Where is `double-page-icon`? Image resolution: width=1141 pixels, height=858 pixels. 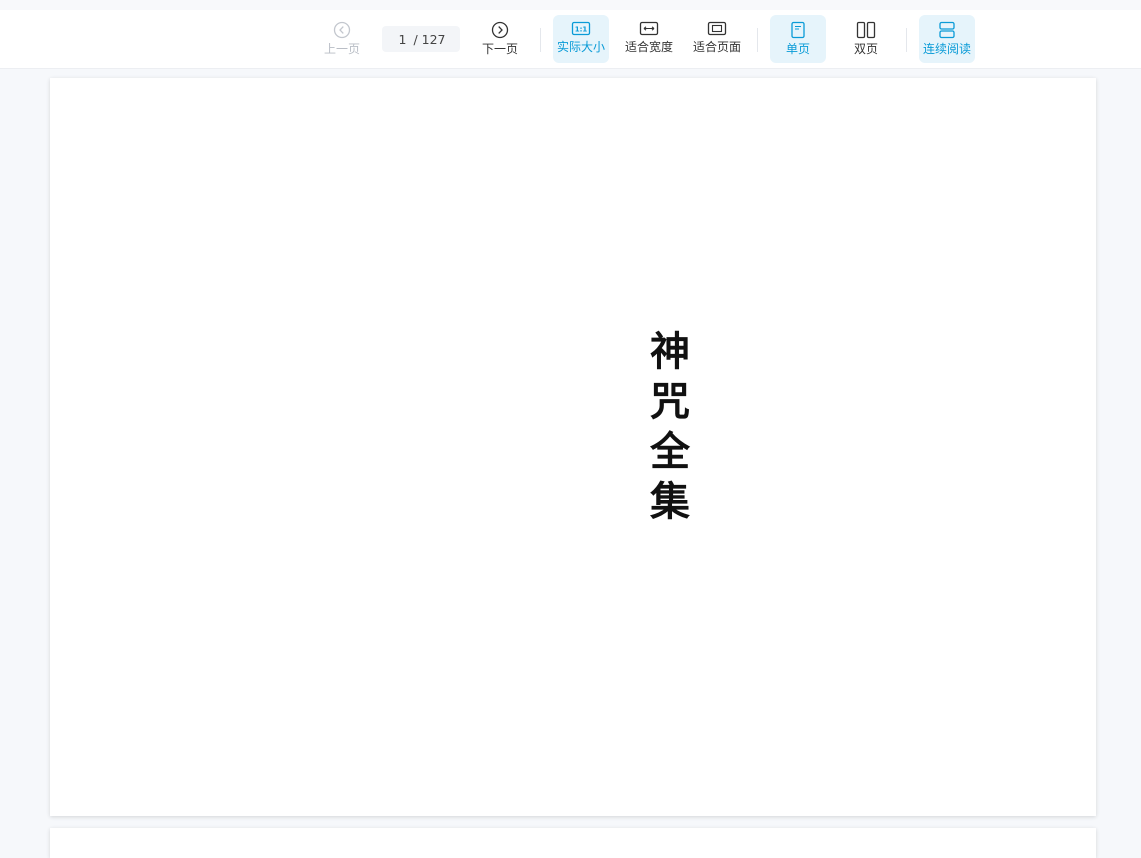 double-page-icon is located at coordinates (866, 30).